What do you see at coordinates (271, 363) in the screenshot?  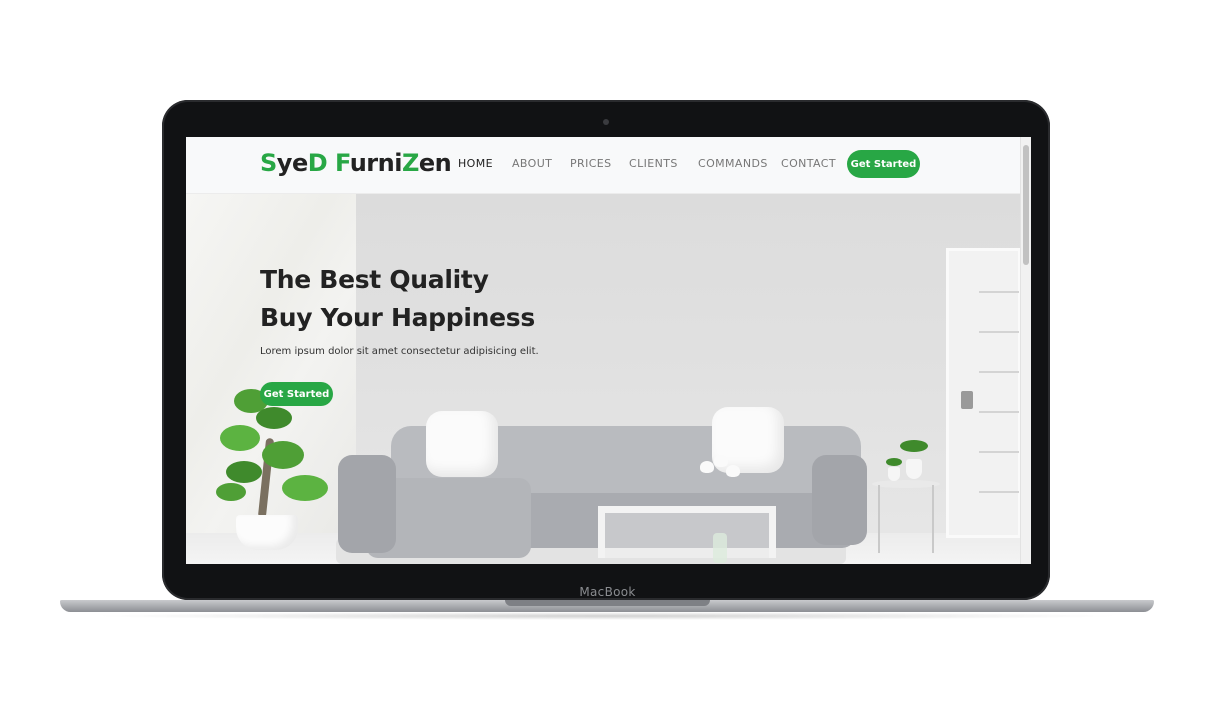 I see `marble-wall` at bounding box center [271, 363].